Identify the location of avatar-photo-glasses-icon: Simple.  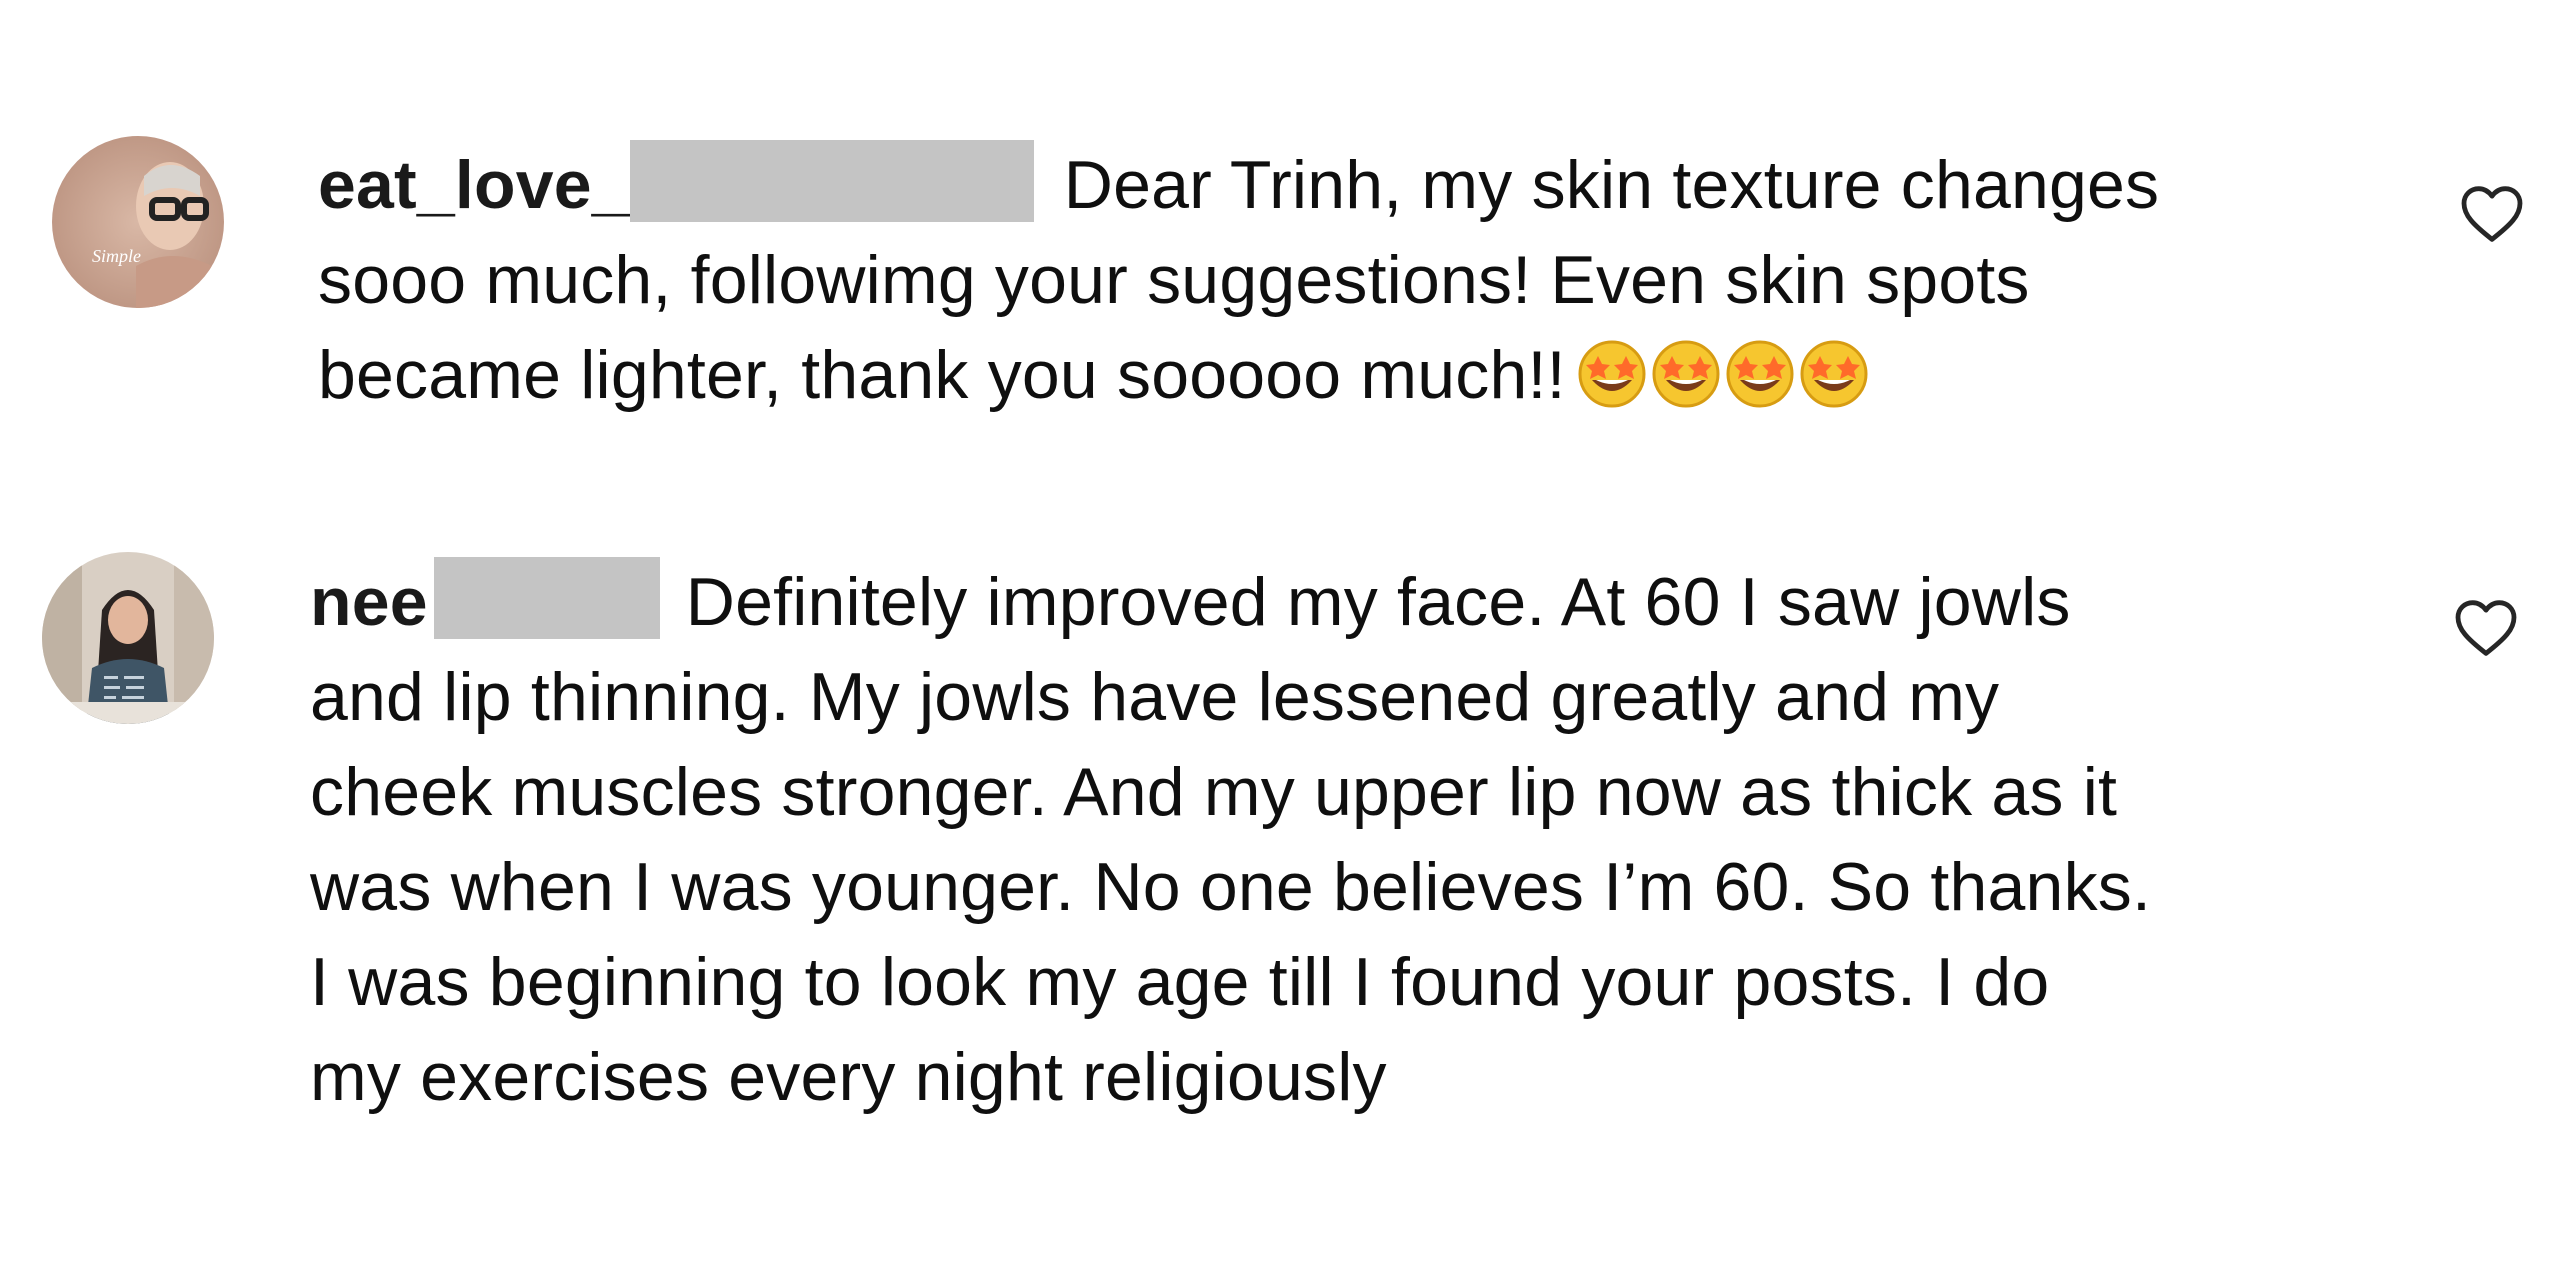
(138, 222).